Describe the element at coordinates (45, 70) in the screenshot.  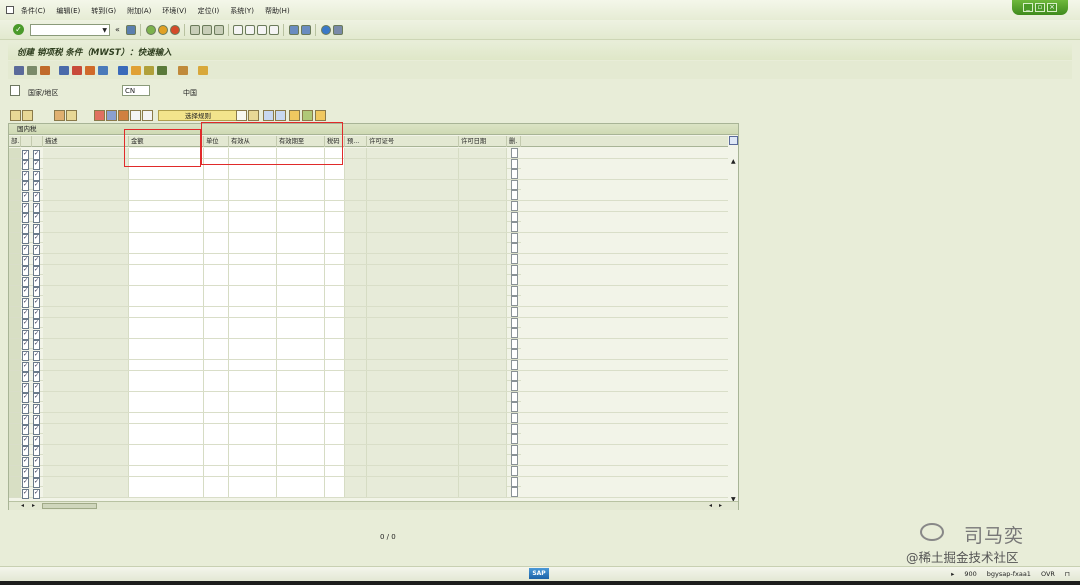
I see `condition-info-icon` at that location.